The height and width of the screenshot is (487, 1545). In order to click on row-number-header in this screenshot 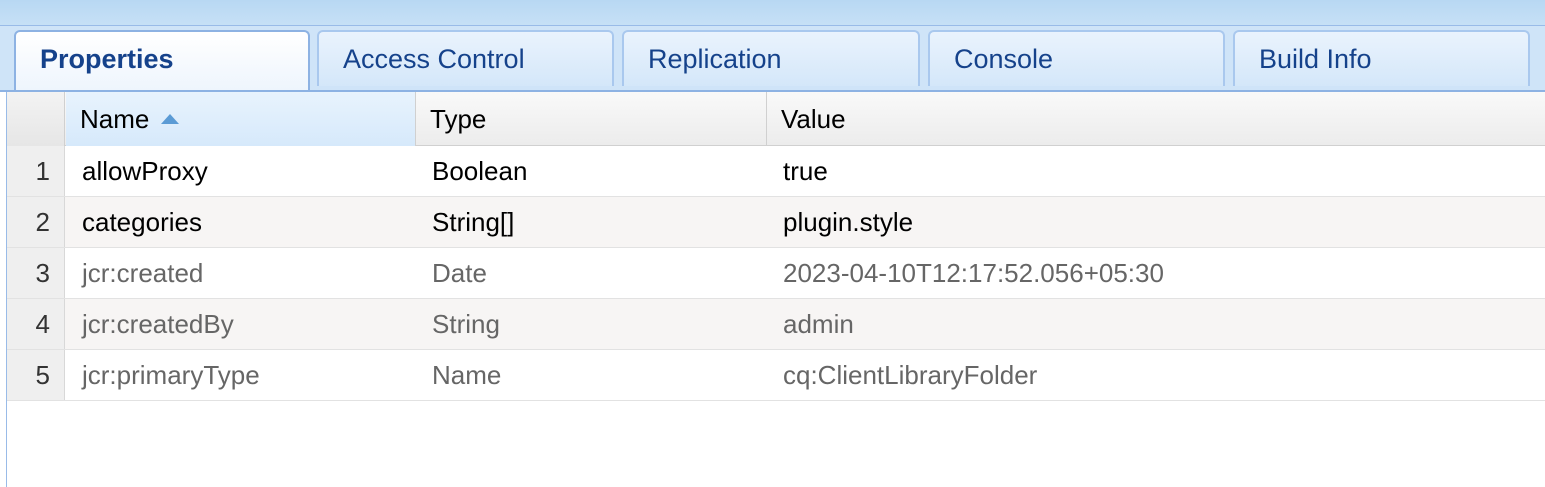, I will do `click(36, 119)`.